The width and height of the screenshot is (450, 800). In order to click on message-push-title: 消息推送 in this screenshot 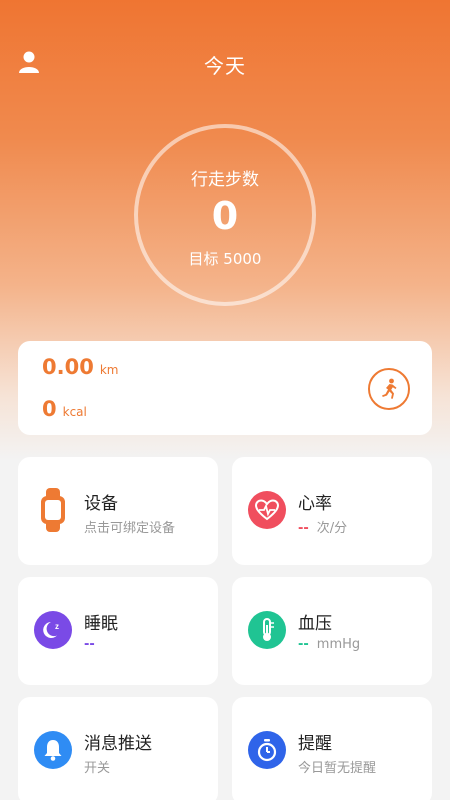, I will do `click(118, 744)`.